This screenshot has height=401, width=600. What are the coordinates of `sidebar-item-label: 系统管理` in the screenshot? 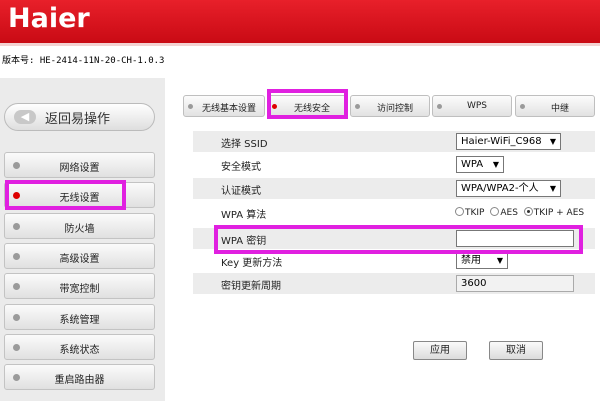 It's located at (79, 320).